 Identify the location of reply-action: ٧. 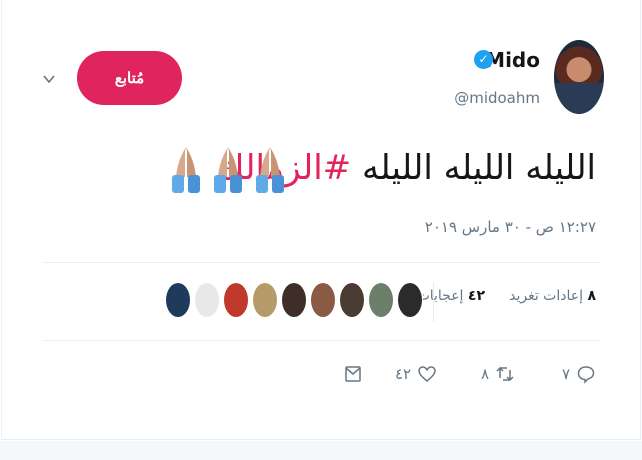
(579, 374).